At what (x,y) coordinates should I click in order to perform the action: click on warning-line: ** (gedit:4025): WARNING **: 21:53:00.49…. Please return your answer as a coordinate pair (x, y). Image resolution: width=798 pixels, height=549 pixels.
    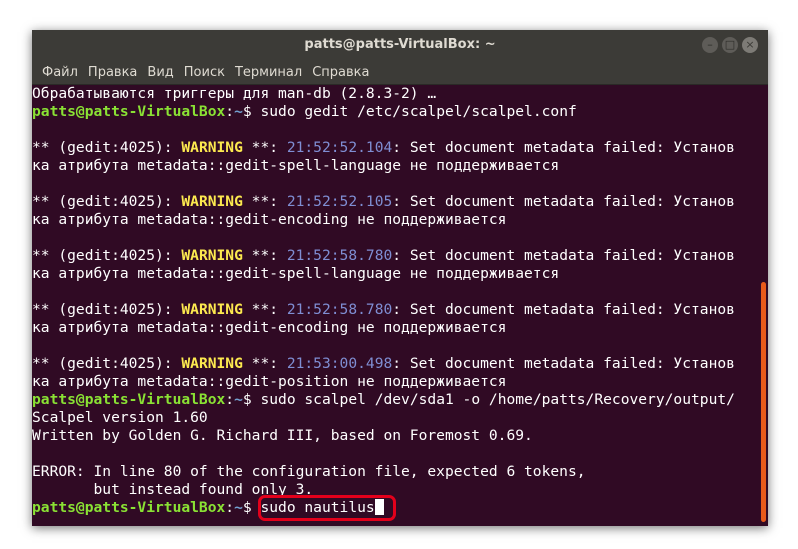
    Looking at the image, I should click on (395, 364).